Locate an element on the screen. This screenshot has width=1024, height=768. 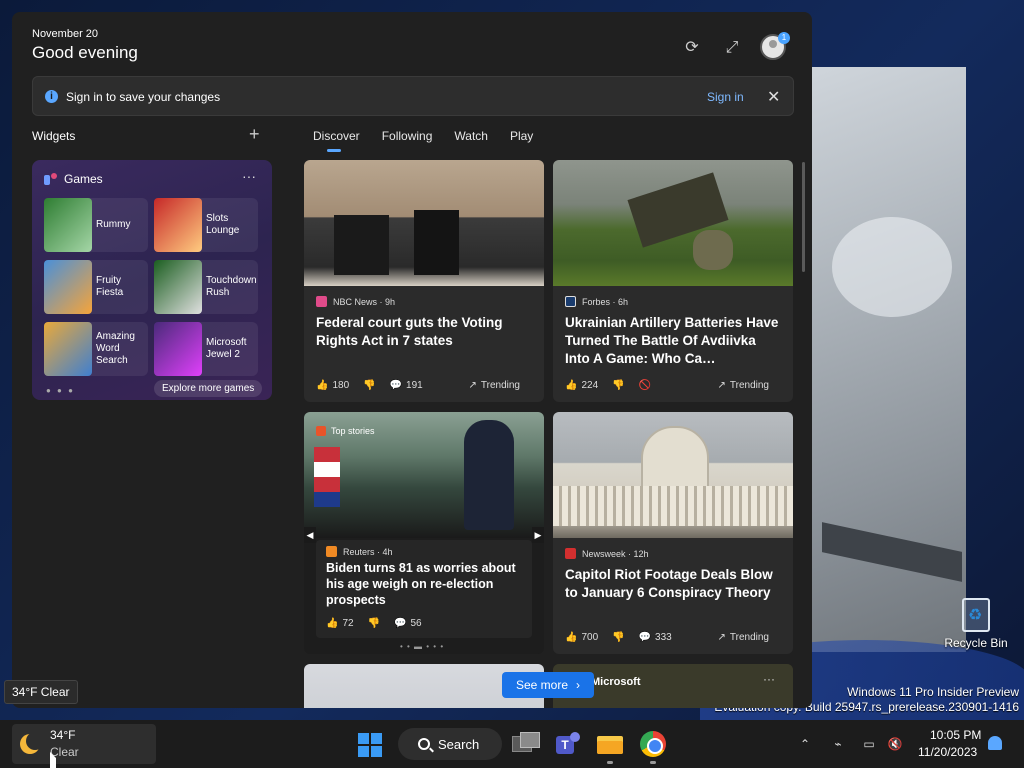
signin-link: Sign in is located at coordinates (725, 97).